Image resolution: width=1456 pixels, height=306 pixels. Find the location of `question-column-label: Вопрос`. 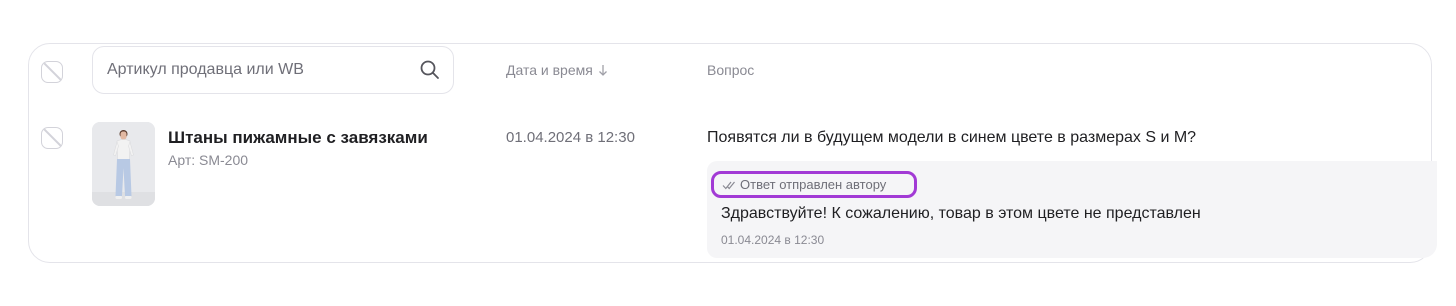

question-column-label: Вопрос is located at coordinates (731, 70).